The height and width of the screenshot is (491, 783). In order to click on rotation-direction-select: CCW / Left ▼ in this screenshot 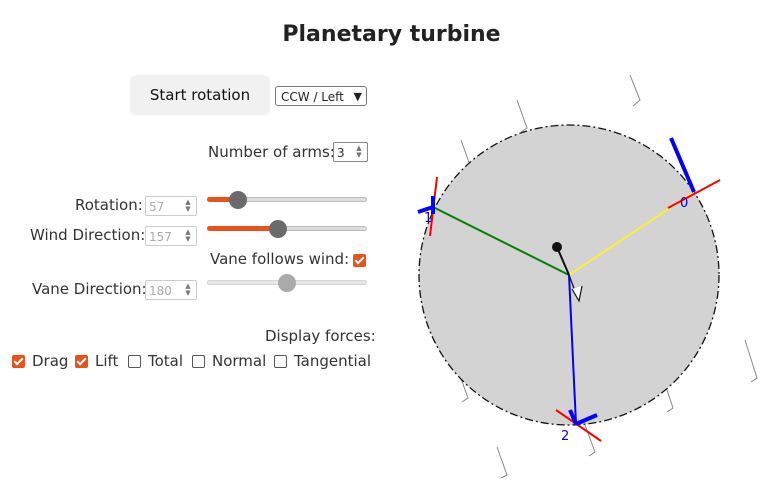, I will do `click(321, 96)`.